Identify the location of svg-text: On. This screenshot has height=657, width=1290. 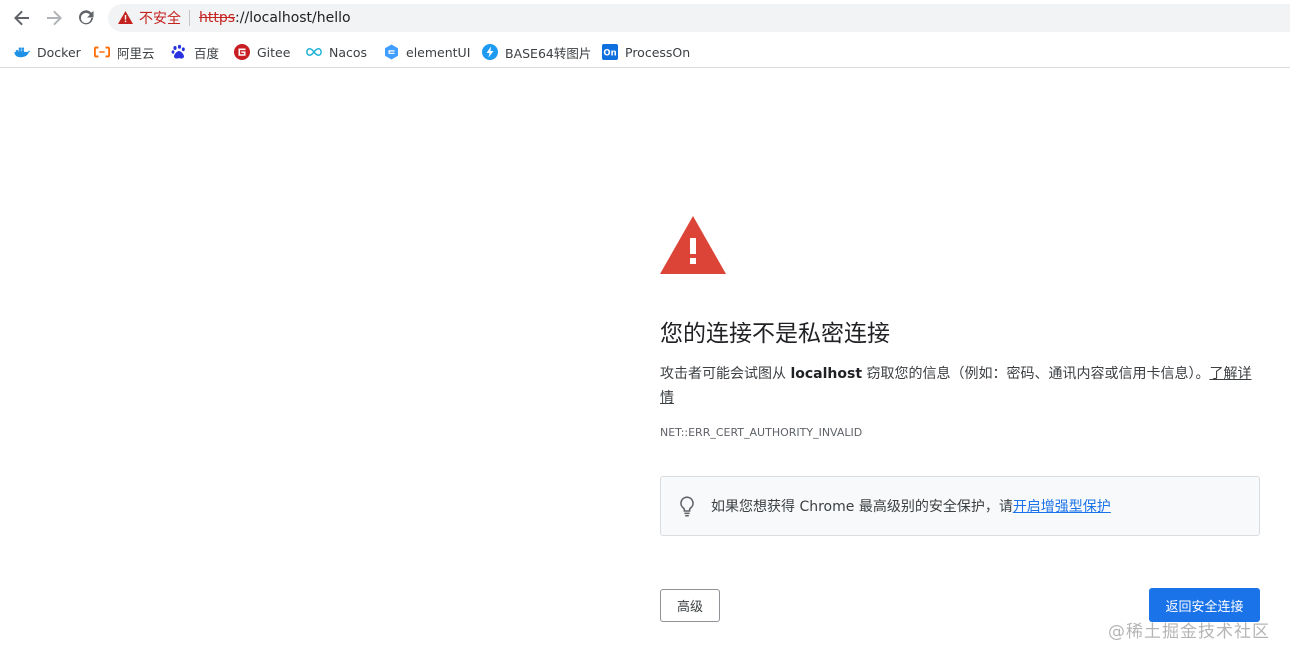
(609, 54).